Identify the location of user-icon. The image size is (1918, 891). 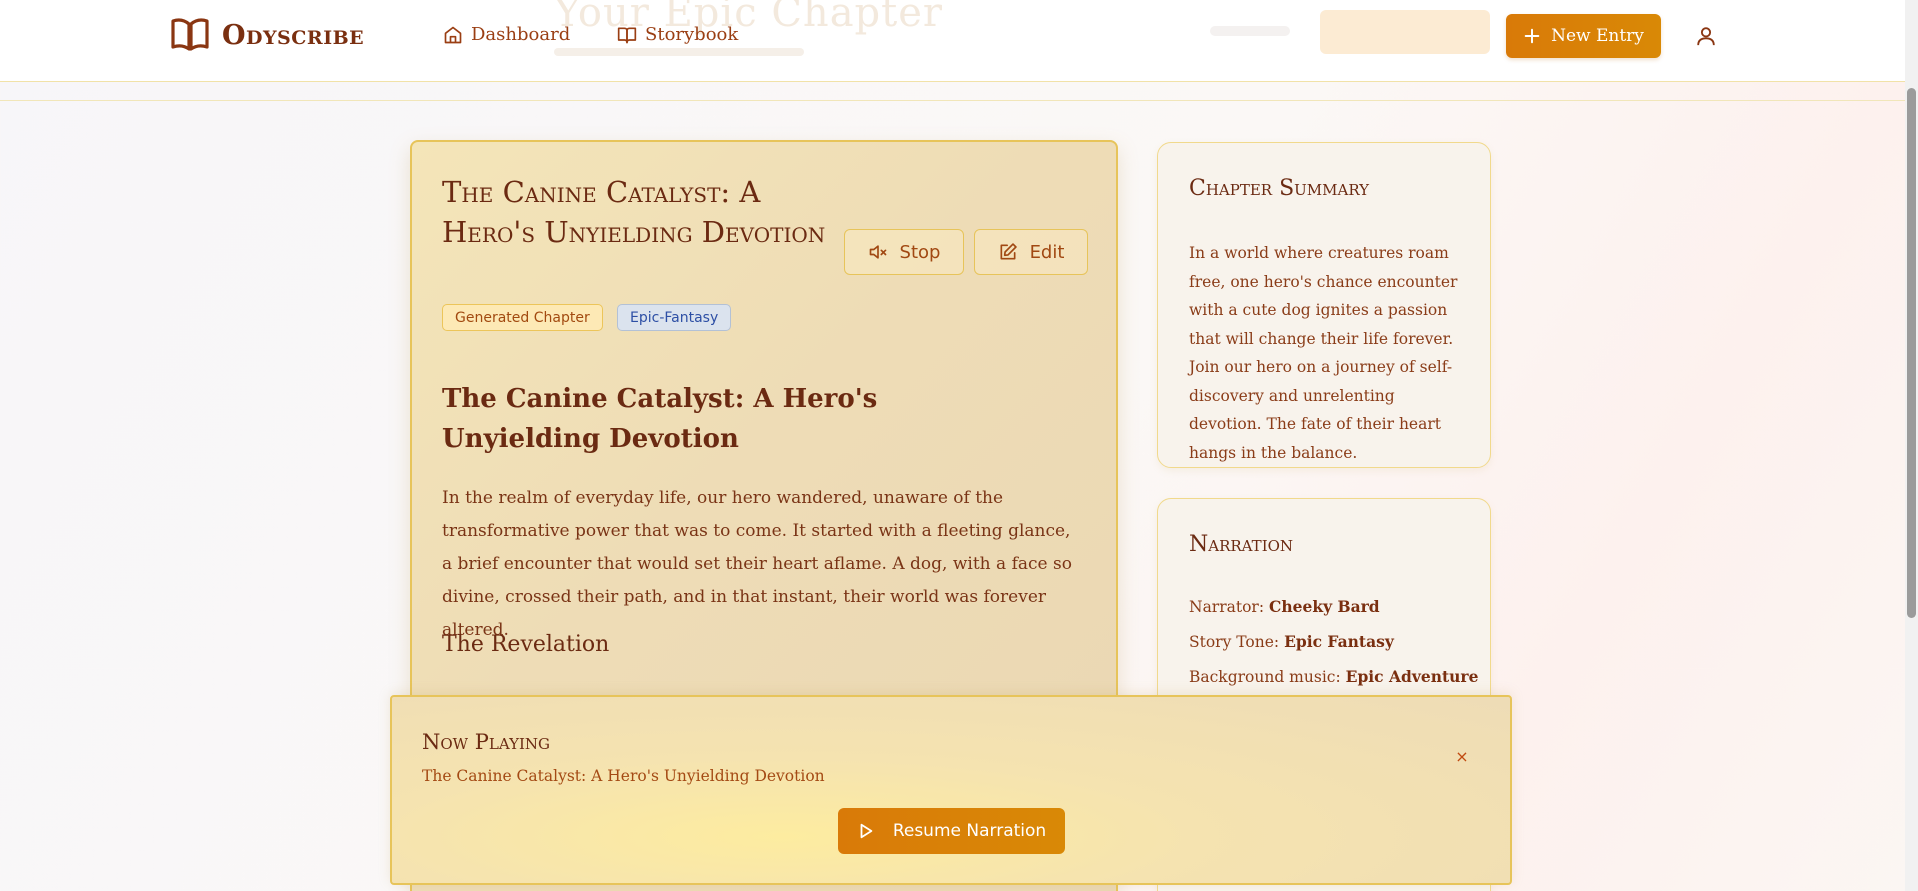
(1706, 36).